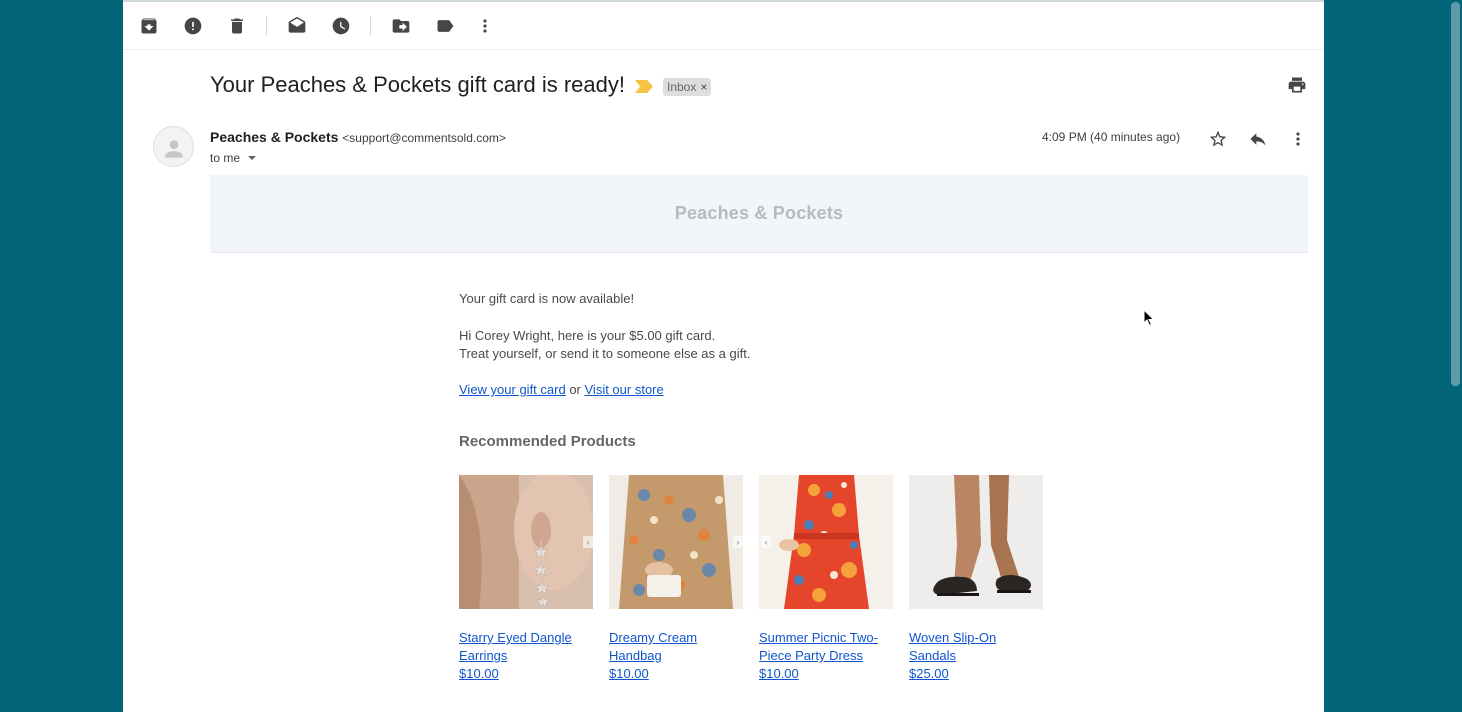 This screenshot has height=712, width=1462. What do you see at coordinates (1455, 194) in the screenshot?
I see `scrollbar` at bounding box center [1455, 194].